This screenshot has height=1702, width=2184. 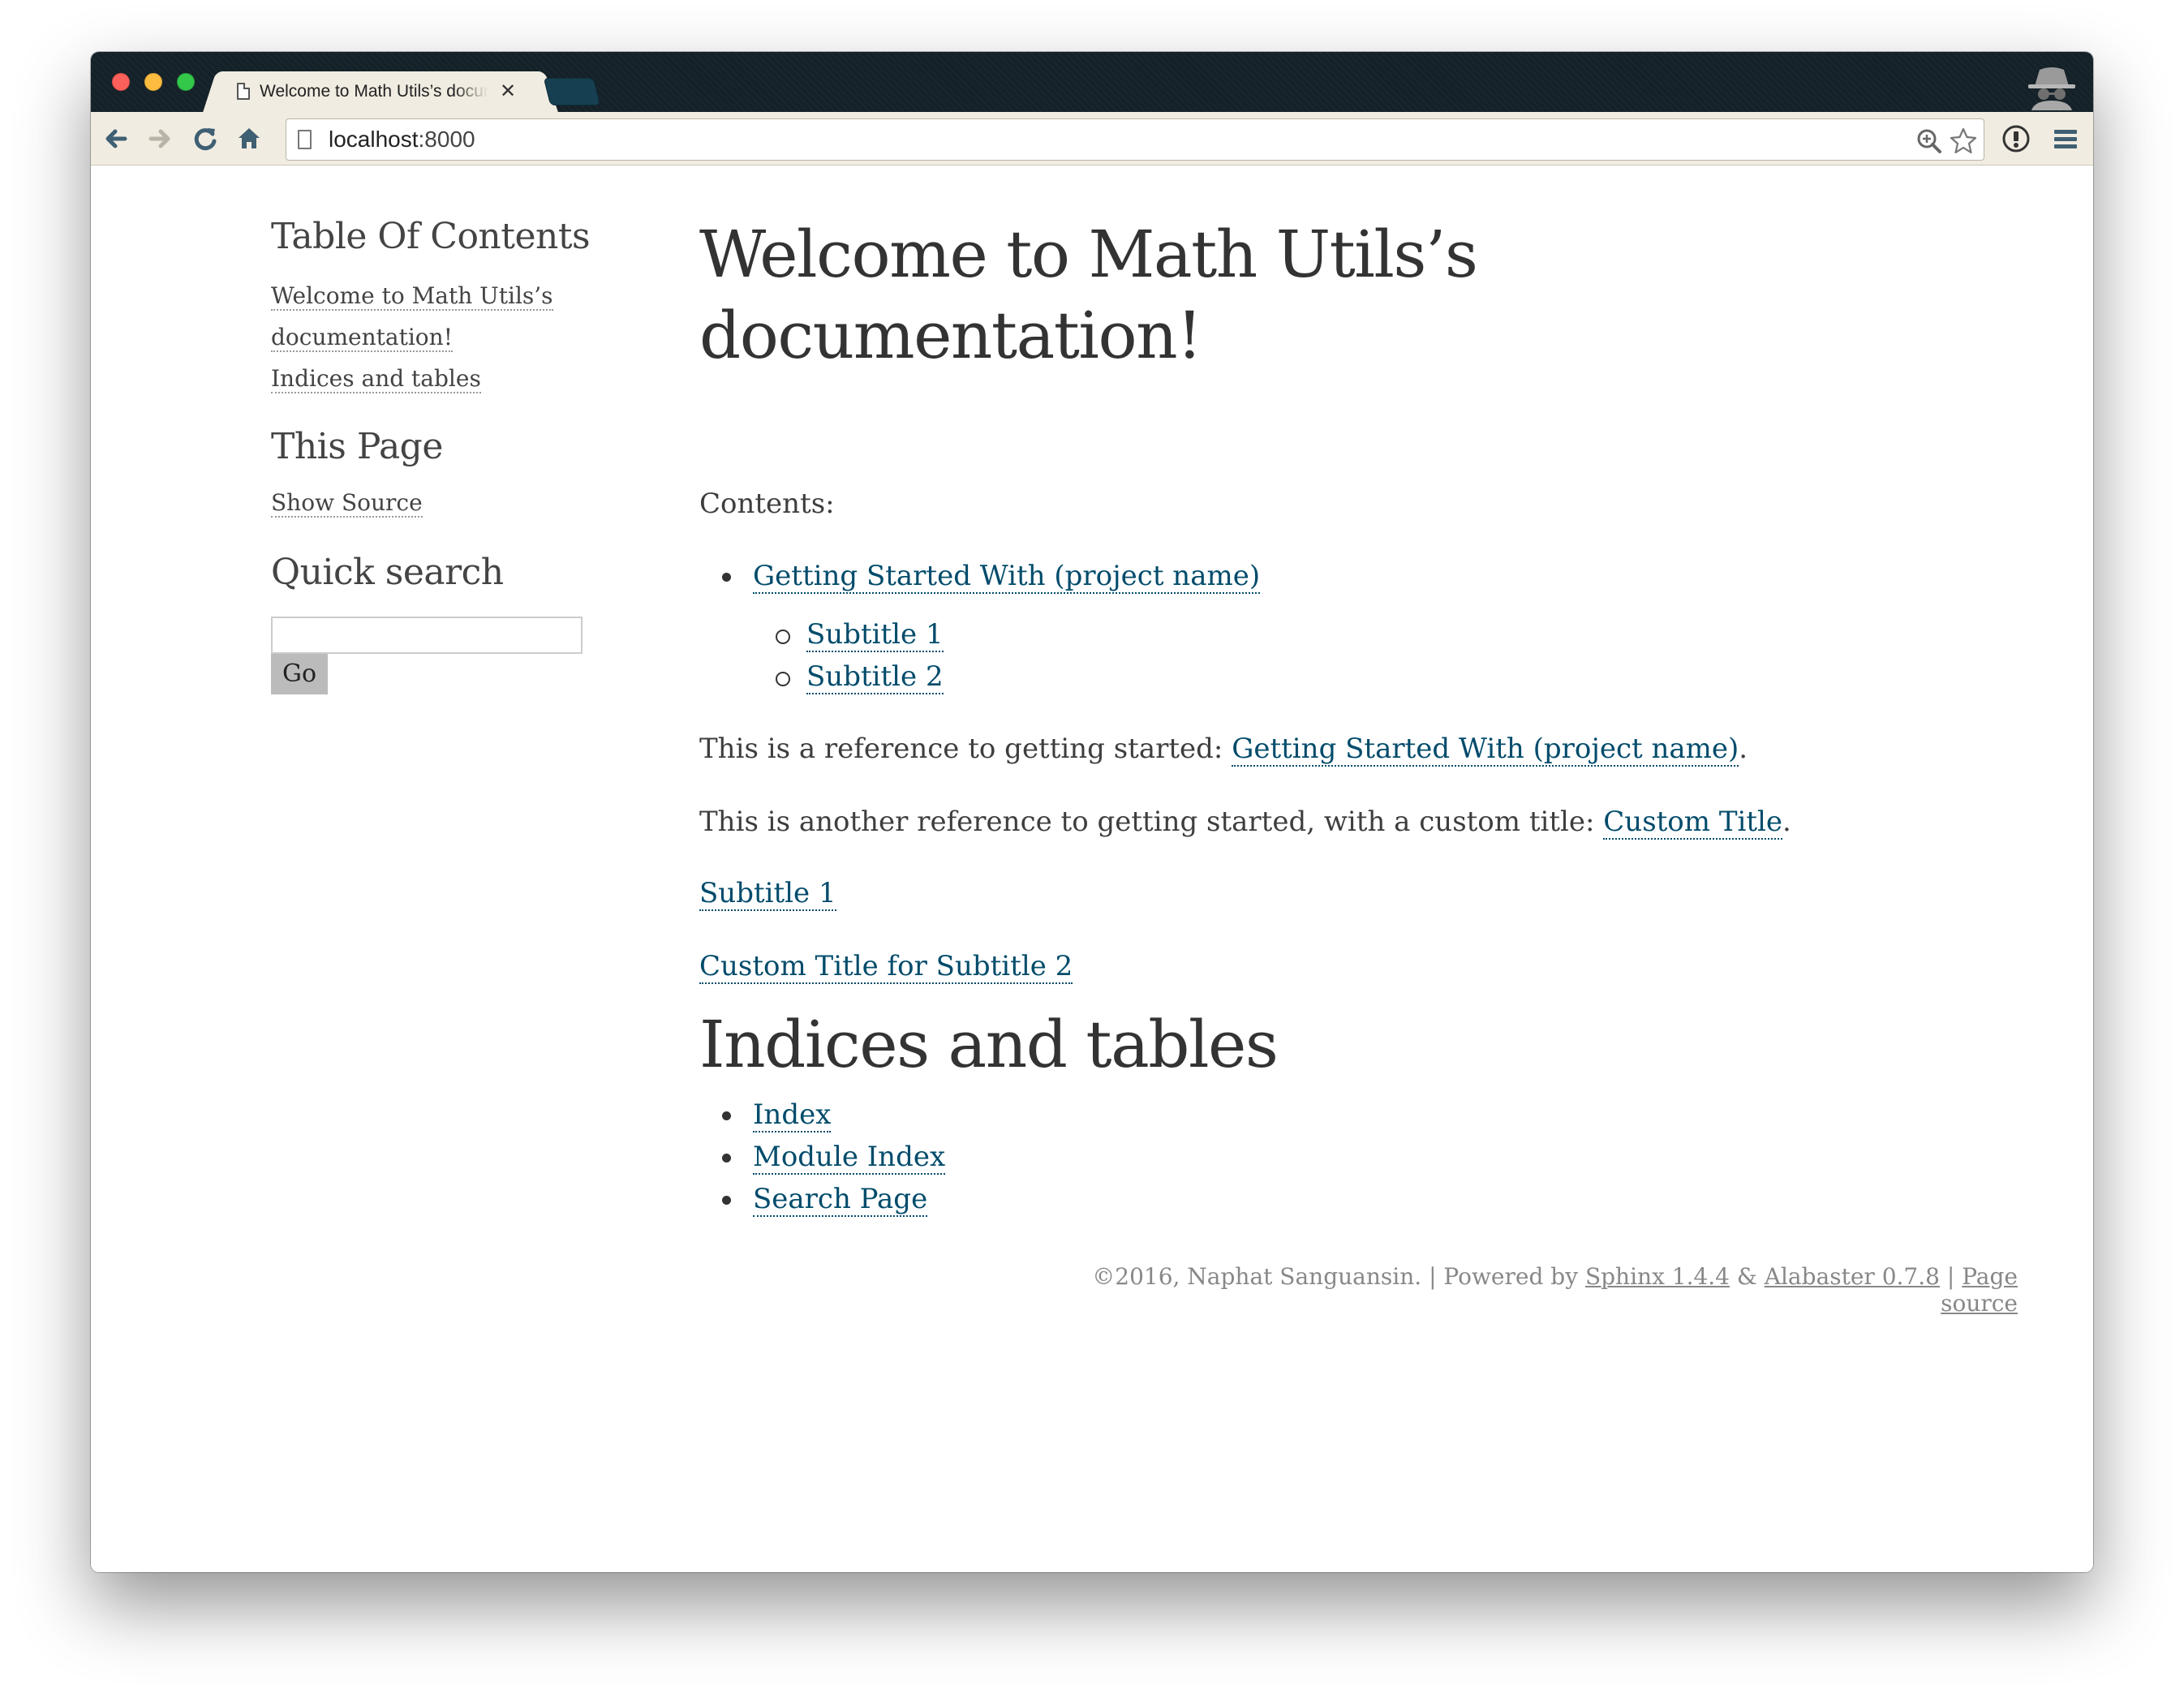 I want to click on address-bar: localhost:8000, so click(x=1135, y=139).